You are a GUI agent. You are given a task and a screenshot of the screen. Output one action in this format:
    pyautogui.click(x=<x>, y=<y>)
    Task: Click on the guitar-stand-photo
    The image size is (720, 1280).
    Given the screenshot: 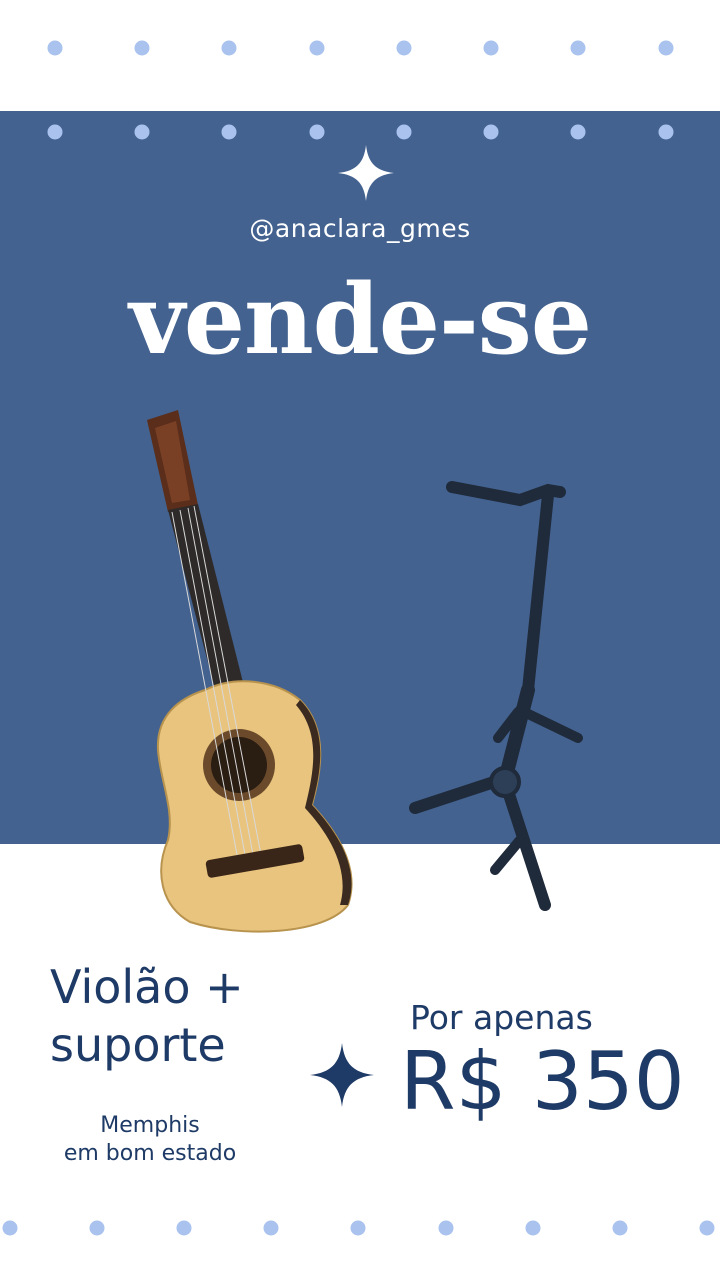 What is the action you would take?
    pyautogui.click(x=496, y=696)
    